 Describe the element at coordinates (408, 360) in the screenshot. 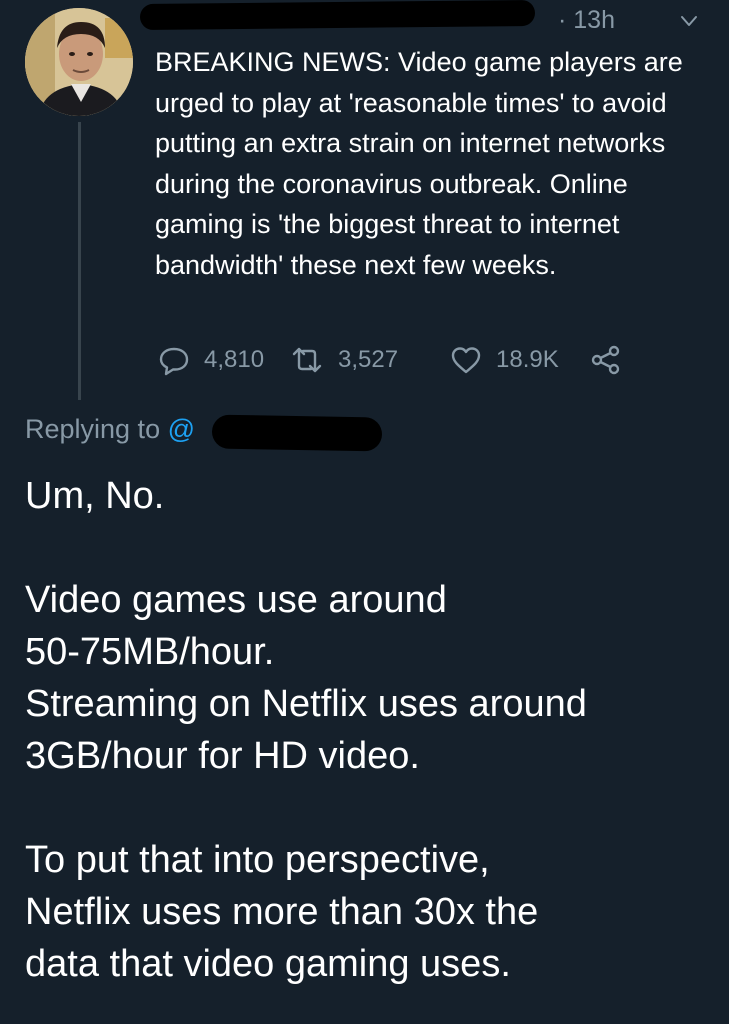

I see `tweet-actions: 4,810 3,527 18.9K` at that location.